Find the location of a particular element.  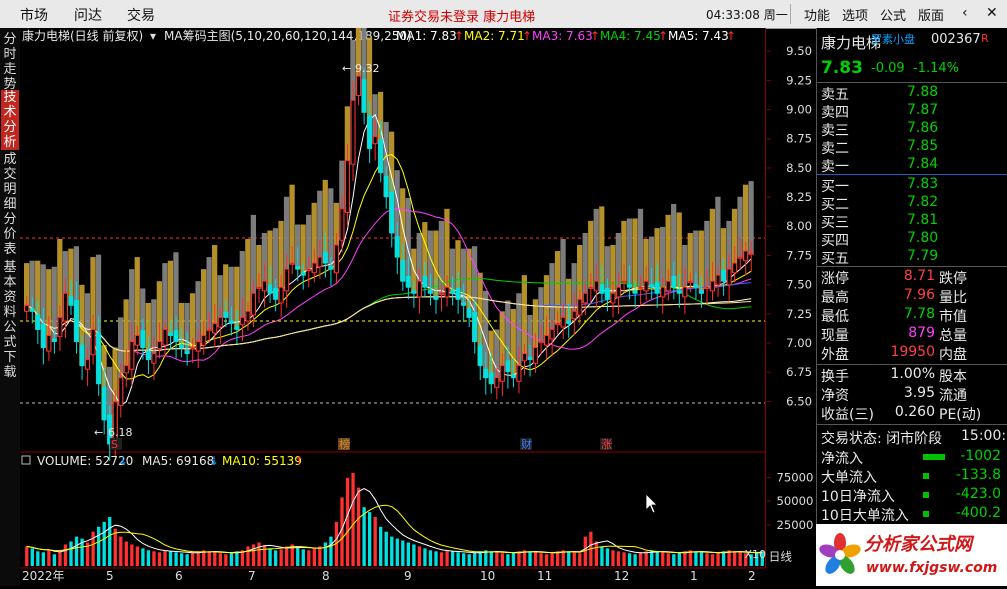

chart-dropdown-icon: ▾ is located at coordinates (153, 36).